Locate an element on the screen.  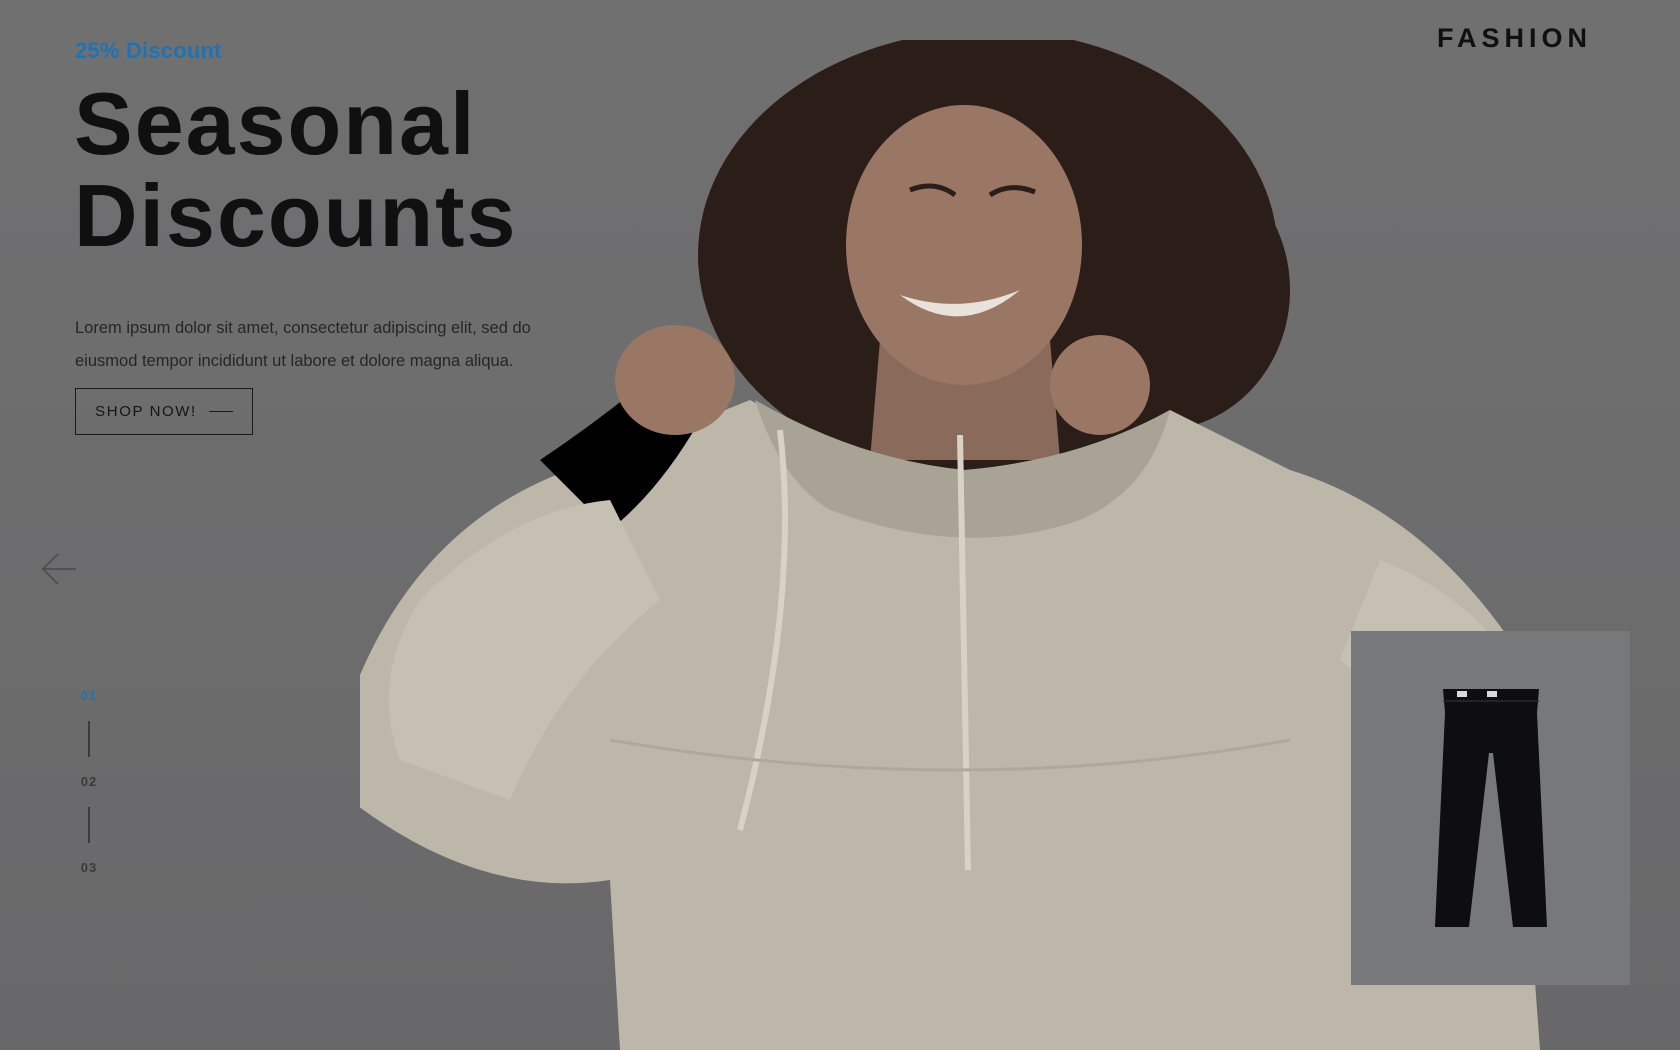
headline-line-1: Seasonal is located at coordinates (275, 123).